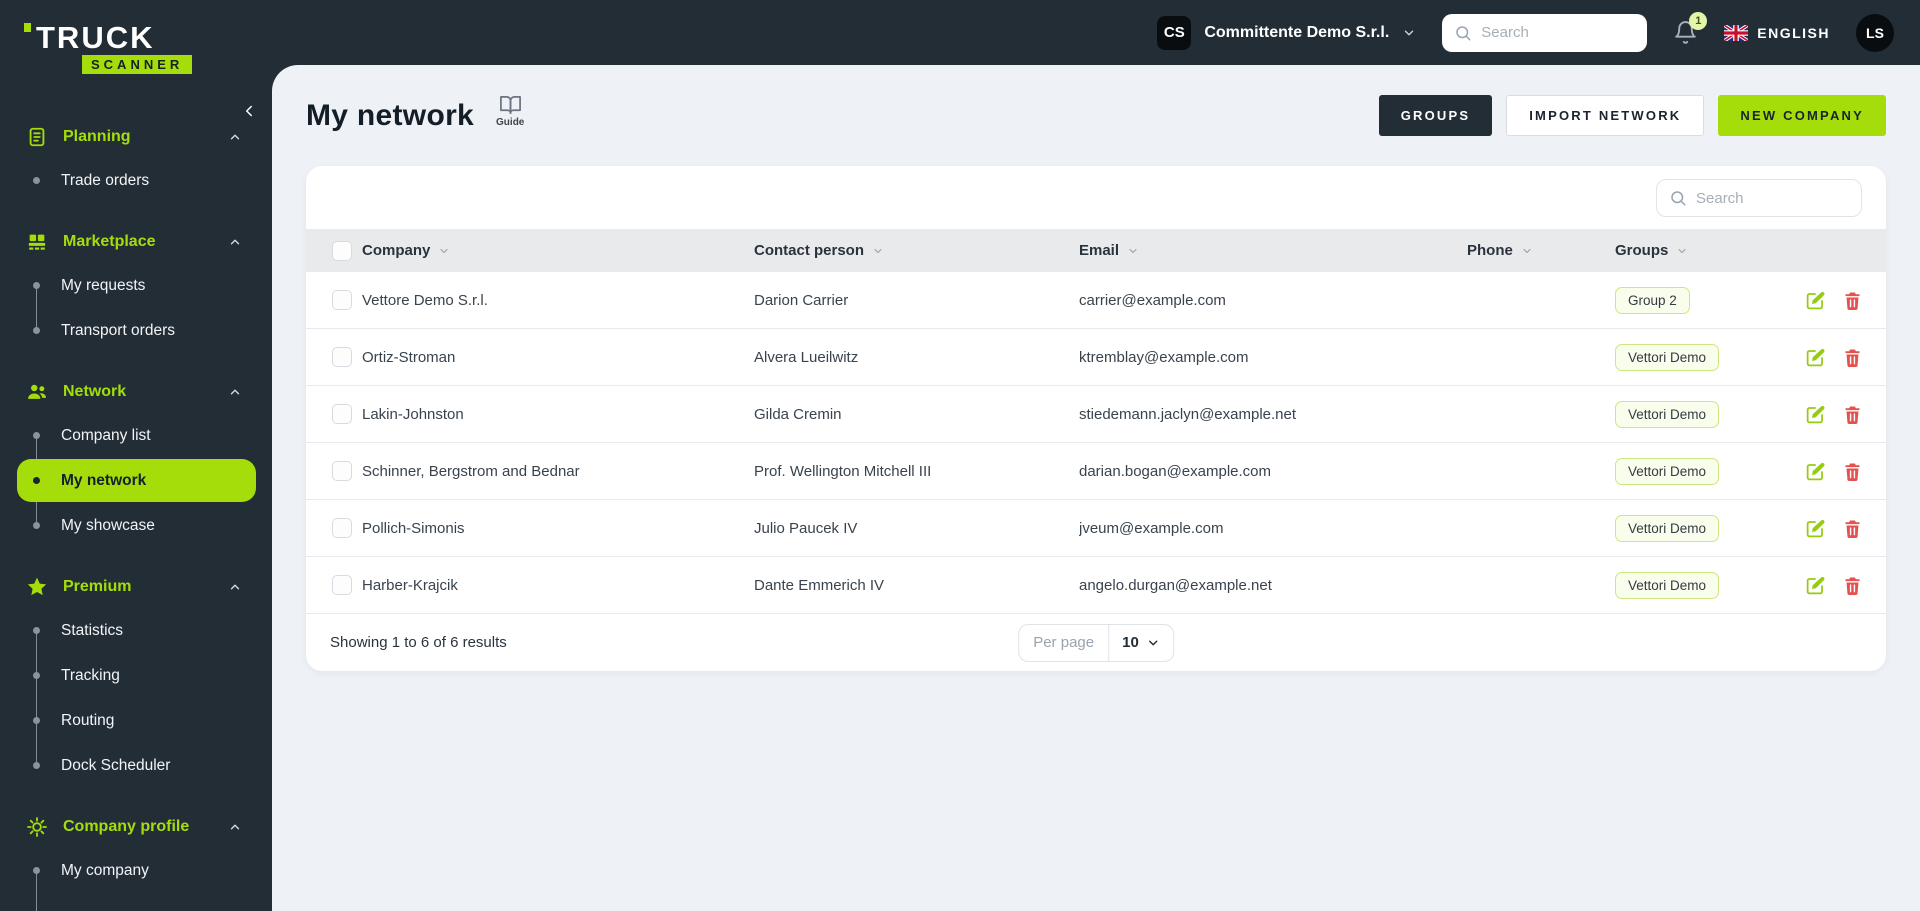 The image size is (1920, 911). I want to click on notifications-button: 1, so click(1690, 28).